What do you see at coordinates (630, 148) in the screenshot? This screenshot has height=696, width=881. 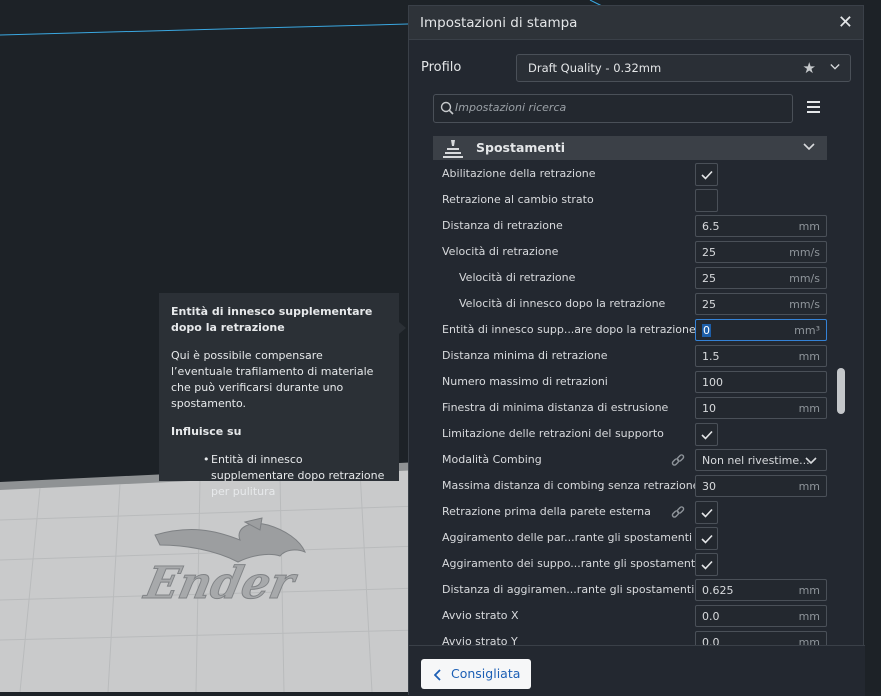 I see `category-header-travel: Spostamenti` at bounding box center [630, 148].